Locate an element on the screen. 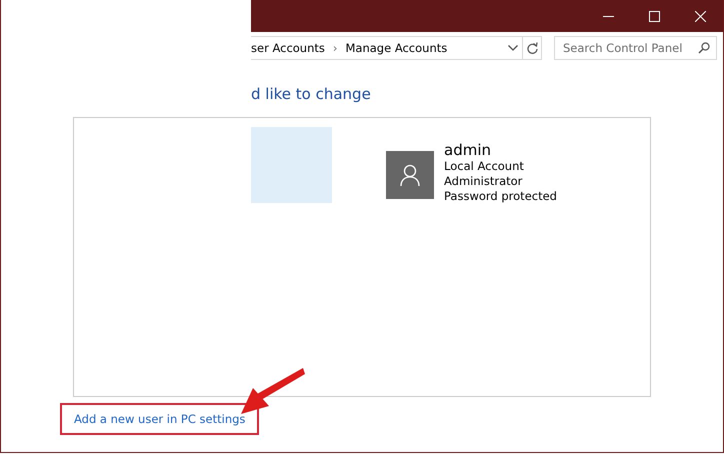 Image resolution: width=724 pixels, height=454 pixels. refresh-icon is located at coordinates (532, 48).